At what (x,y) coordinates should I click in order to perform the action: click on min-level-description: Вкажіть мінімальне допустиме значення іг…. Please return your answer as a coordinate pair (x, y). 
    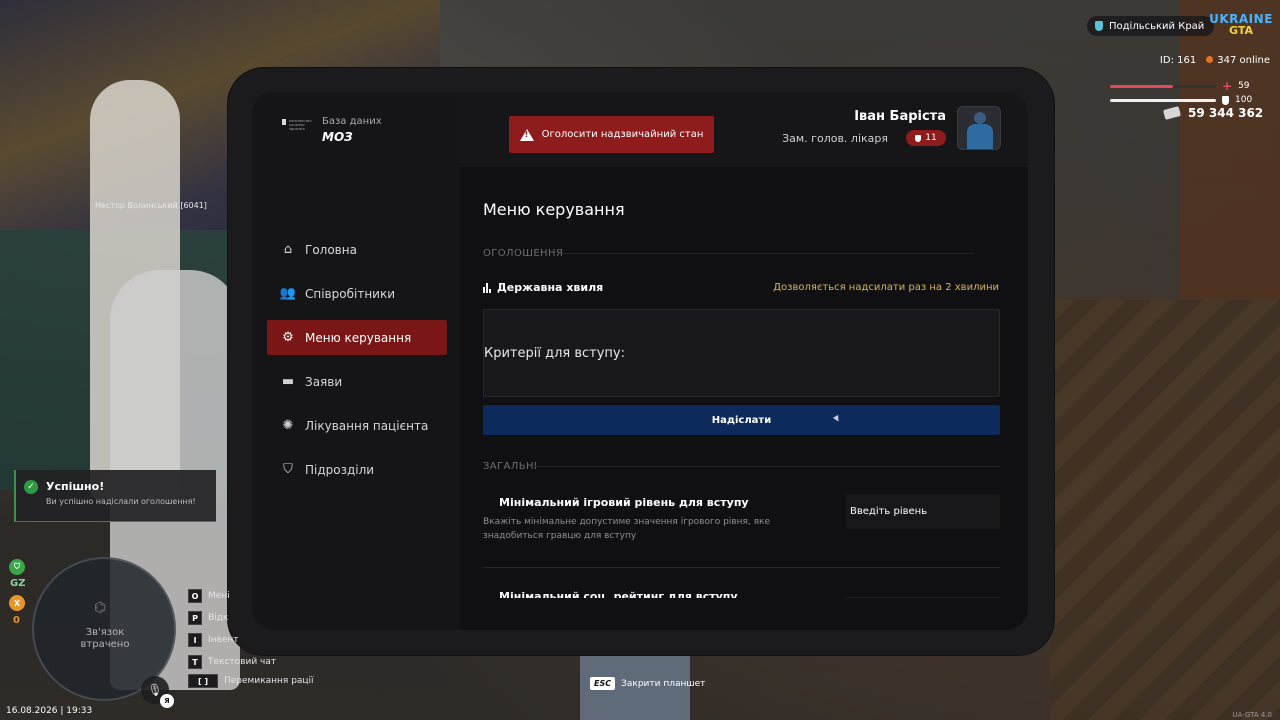
    Looking at the image, I should click on (626, 529).